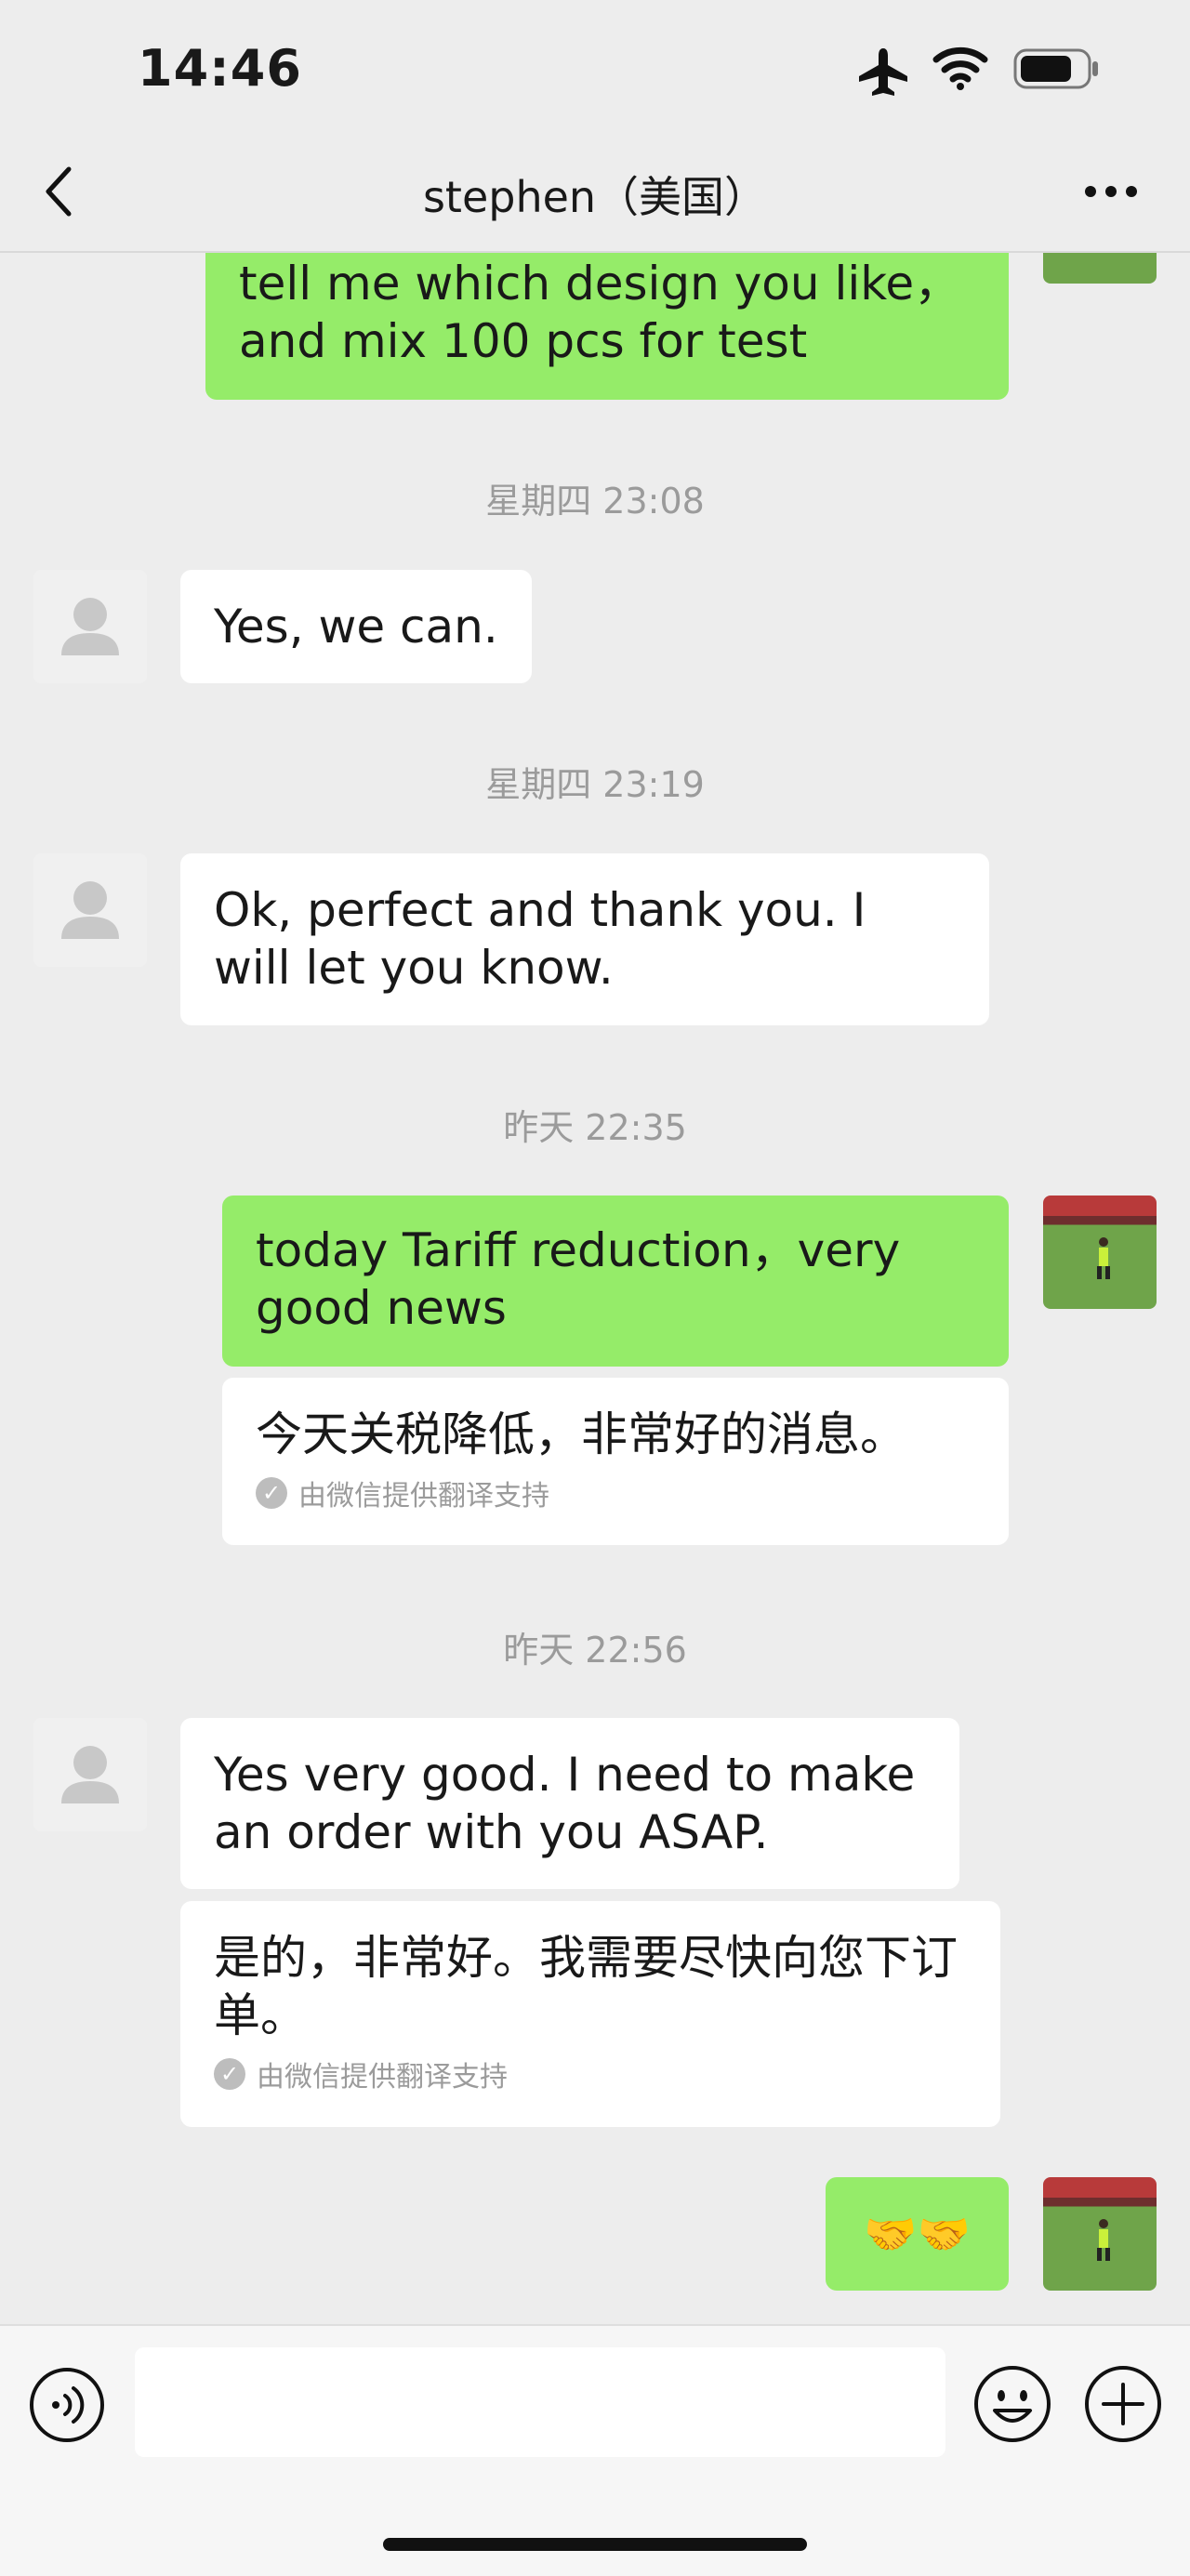 This screenshot has height=2576, width=1190. What do you see at coordinates (1123, 2404) in the screenshot?
I see `plus-icon` at bounding box center [1123, 2404].